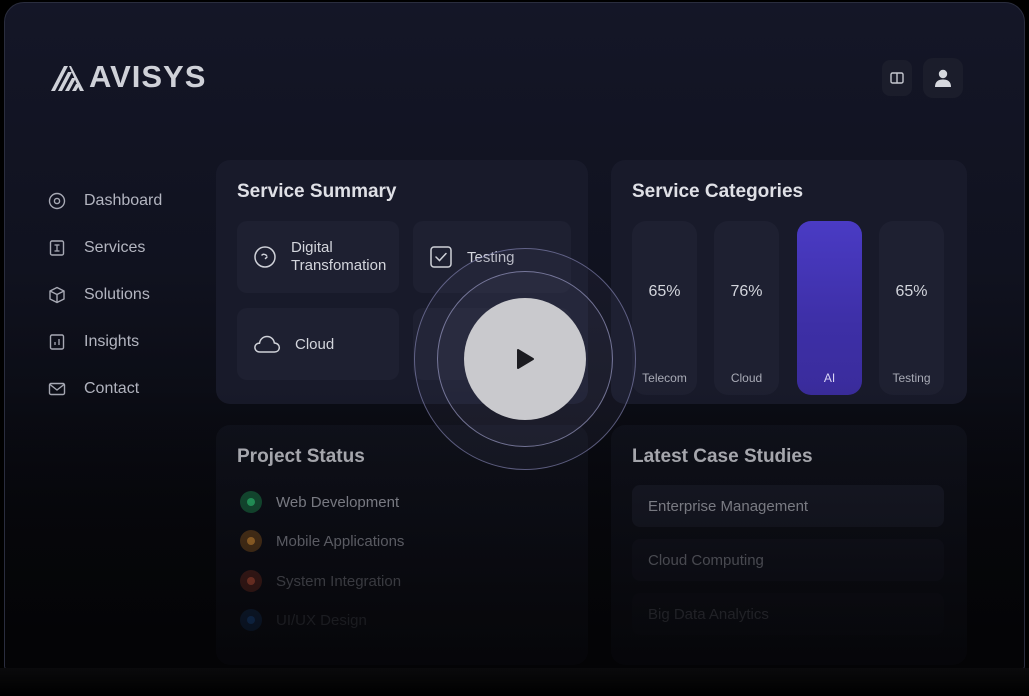 The height and width of the screenshot is (696, 1029). I want to click on service-tile-digital-transformation: Digital Transfomation, so click(318, 257).